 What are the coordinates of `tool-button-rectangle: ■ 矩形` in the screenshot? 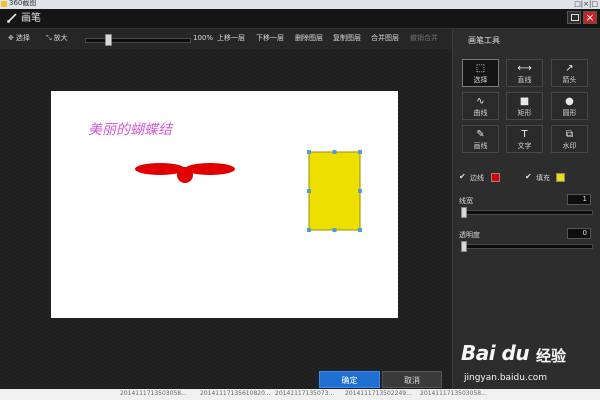 It's located at (524, 106).